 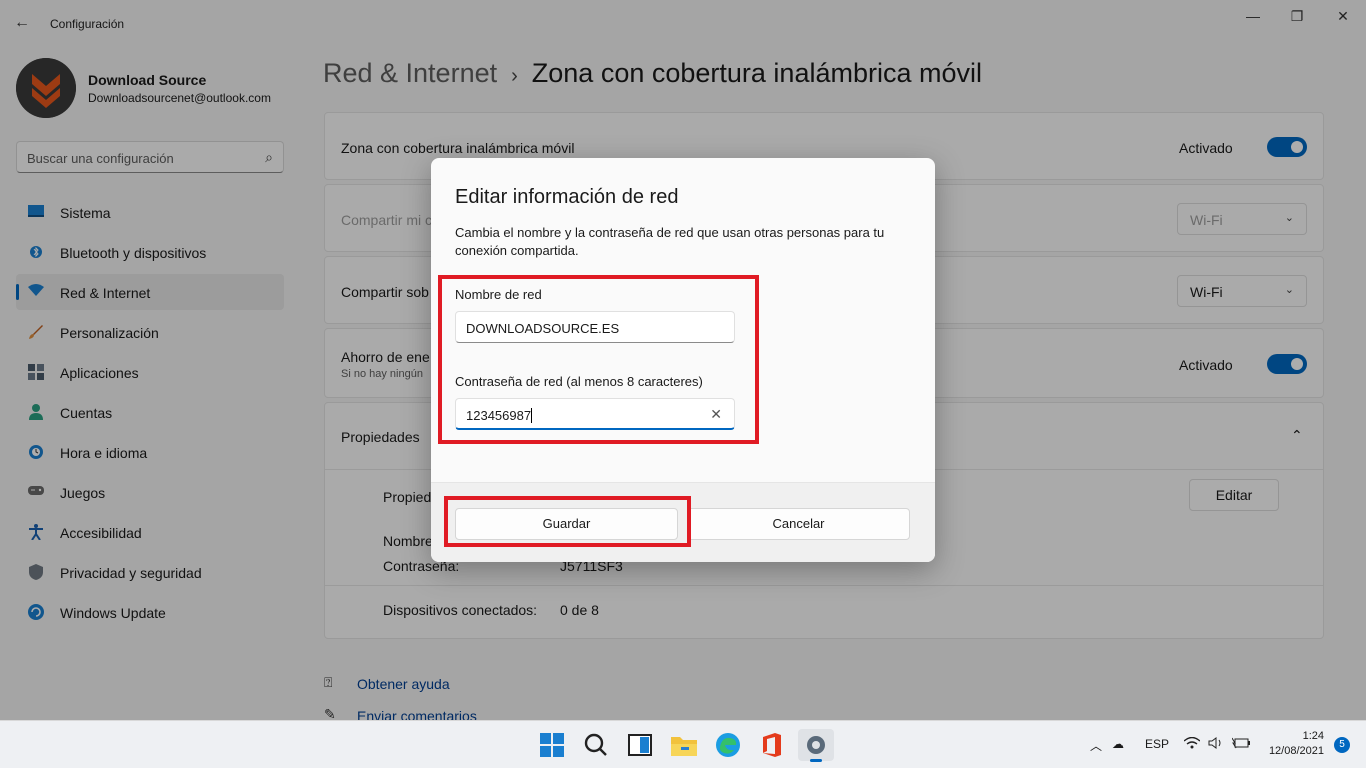 I want to click on notification-badge: 5, so click(x=1342, y=745).